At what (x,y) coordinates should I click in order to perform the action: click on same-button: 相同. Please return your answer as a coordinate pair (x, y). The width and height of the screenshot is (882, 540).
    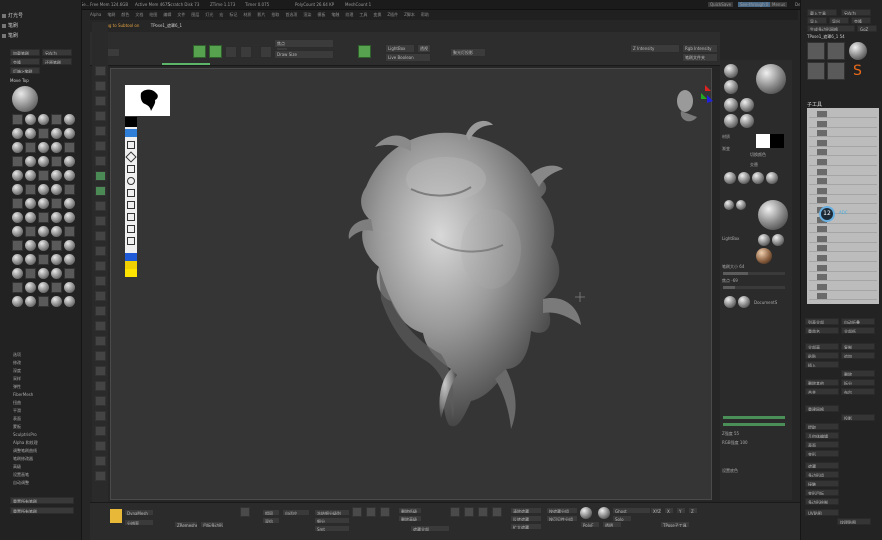
    Looking at the image, I should click on (271, 512).